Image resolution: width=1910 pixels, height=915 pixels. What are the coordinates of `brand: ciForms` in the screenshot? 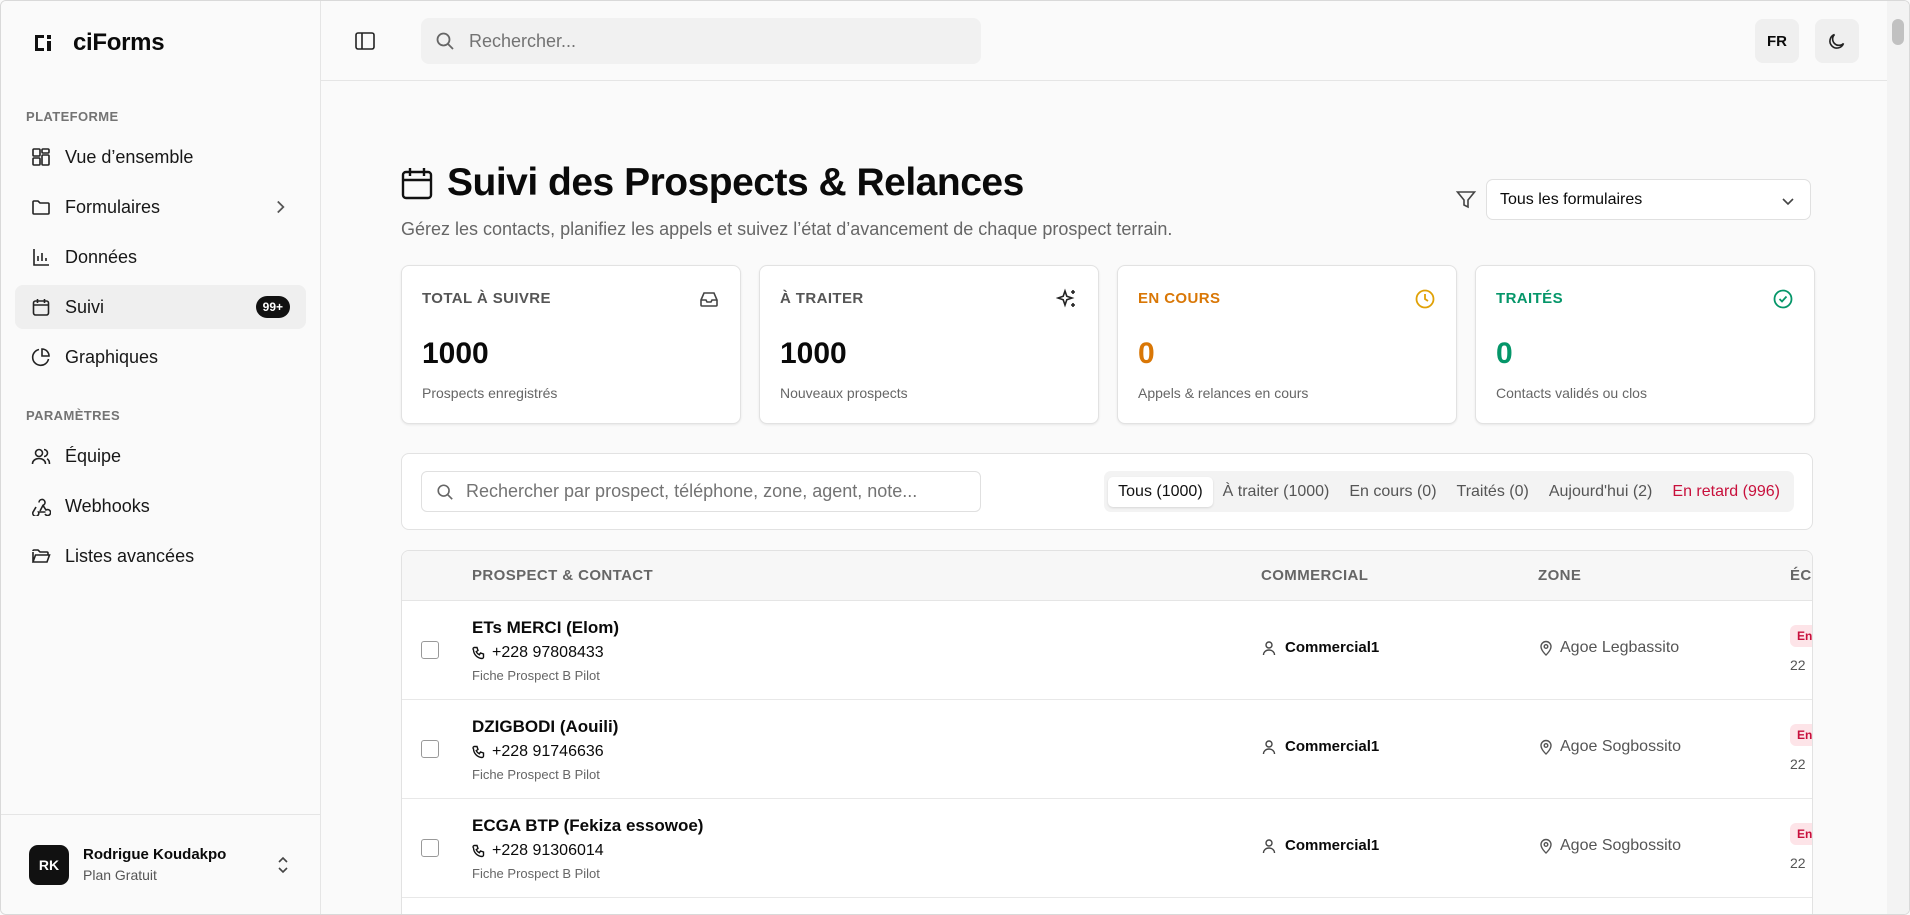 It's located at (160, 43).